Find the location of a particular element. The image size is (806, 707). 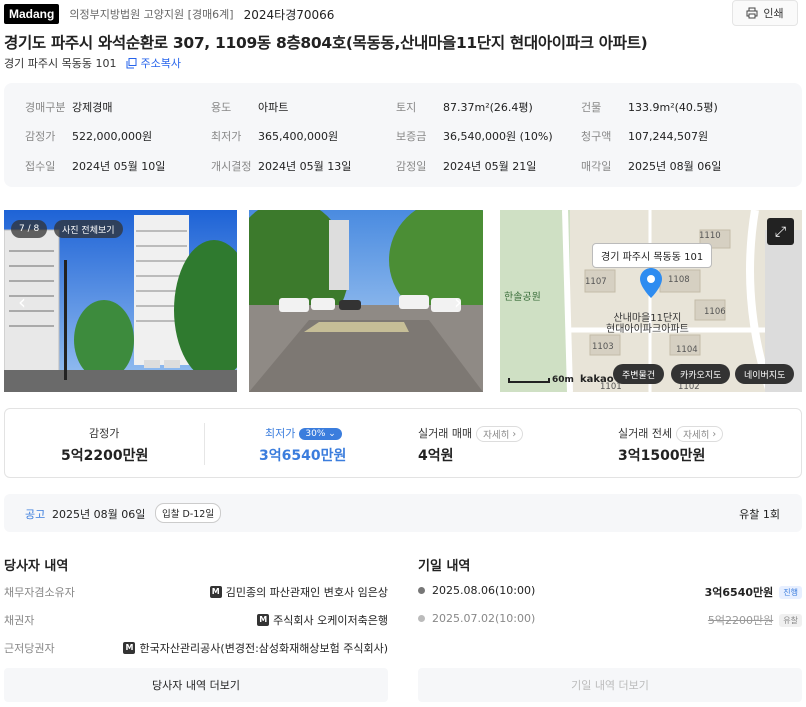

party-role: 근저당권자 is located at coordinates (29, 648).